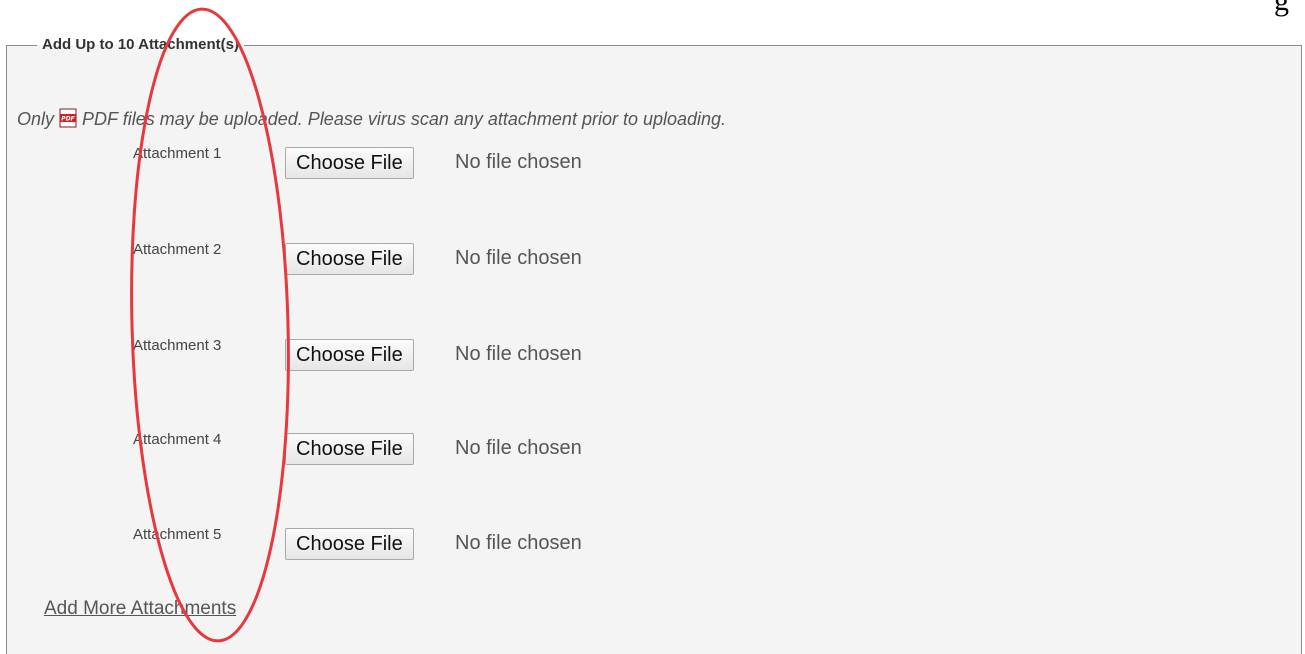 The width and height of the screenshot is (1305, 654). I want to click on attachment-row-4: Attachment 4 Choose File No file chosen, so click(407, 451).